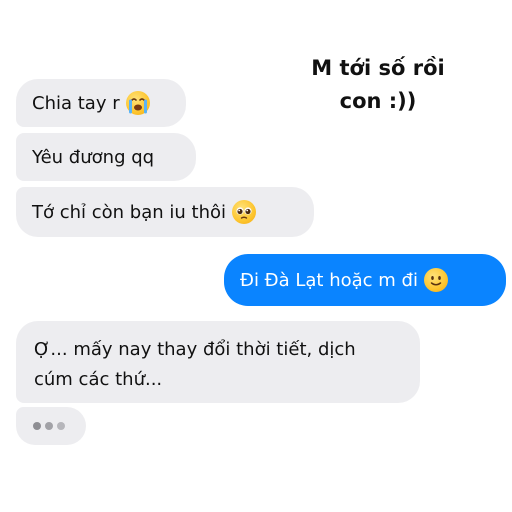 The width and height of the screenshot is (512, 512). Describe the element at coordinates (93, 157) in the screenshot. I see `message-text: Yêu đương qq` at that location.